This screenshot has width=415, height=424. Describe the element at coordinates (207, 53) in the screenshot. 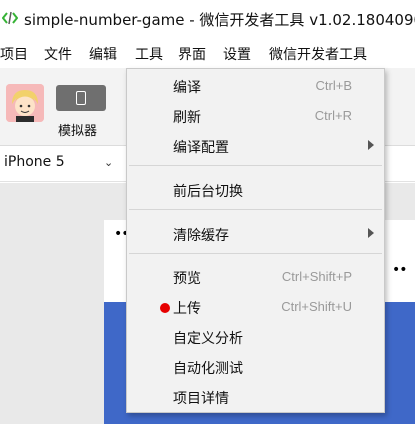

I see `menu-bar: 项目 文件 编辑 工具 界面 设置 微信开发者工具` at that location.